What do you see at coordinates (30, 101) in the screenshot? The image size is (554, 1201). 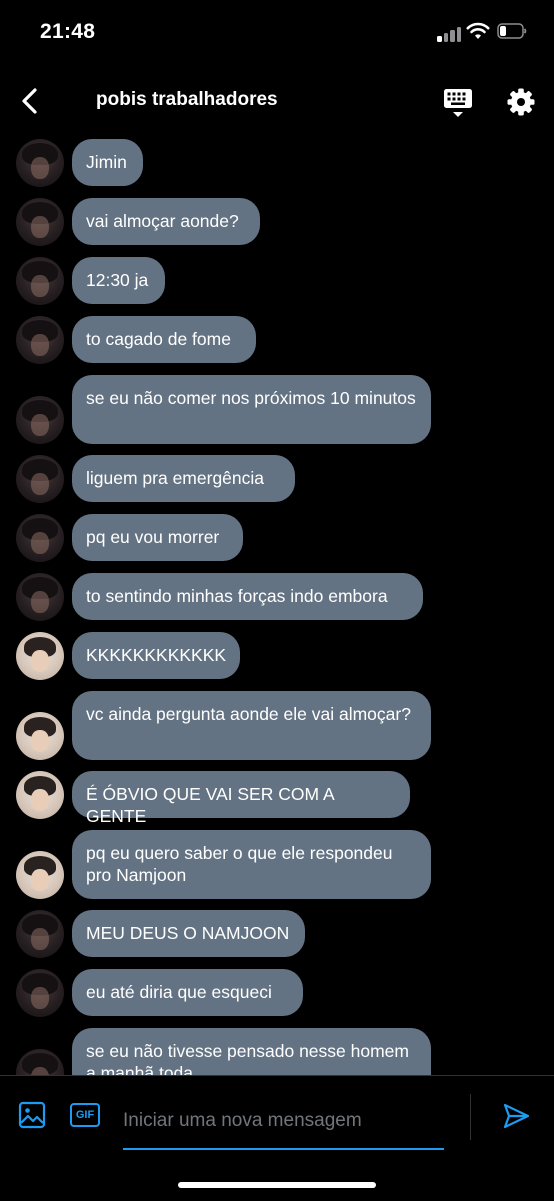 I see `back-arrow-icon` at bounding box center [30, 101].